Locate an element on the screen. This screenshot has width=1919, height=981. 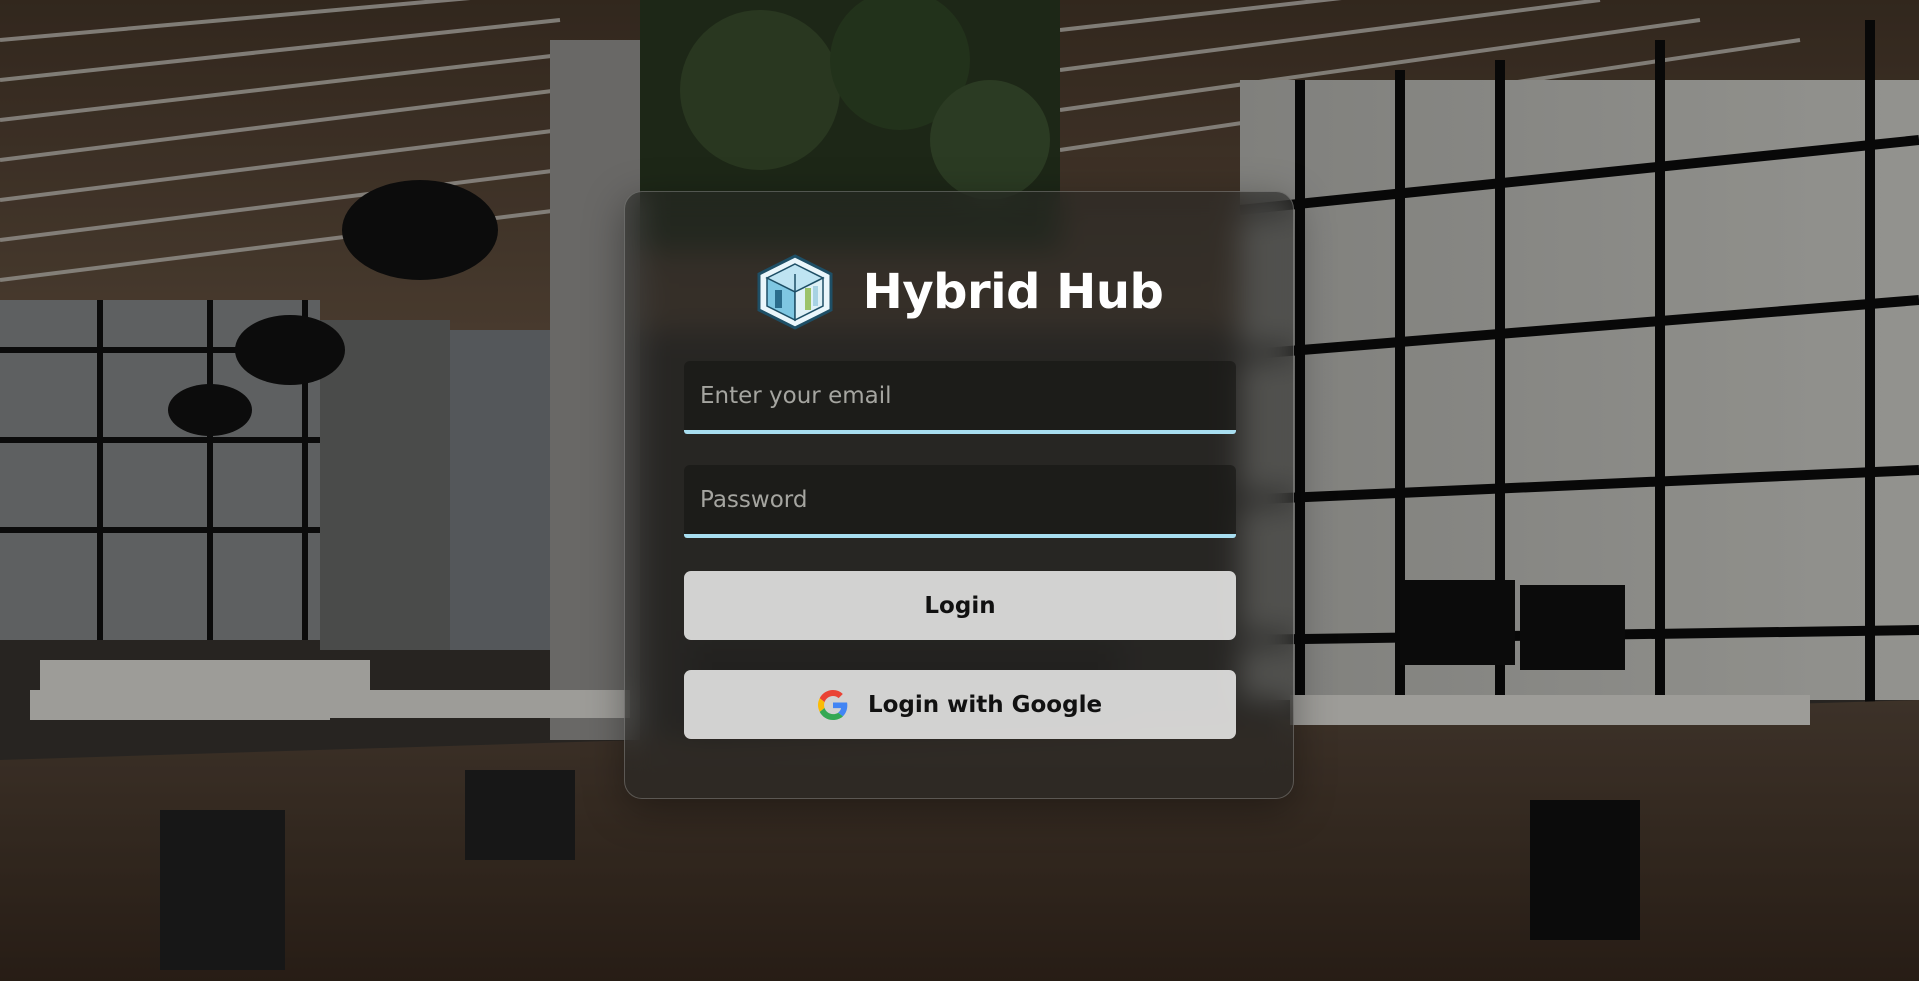
login-button-label: Login is located at coordinates (960, 605).